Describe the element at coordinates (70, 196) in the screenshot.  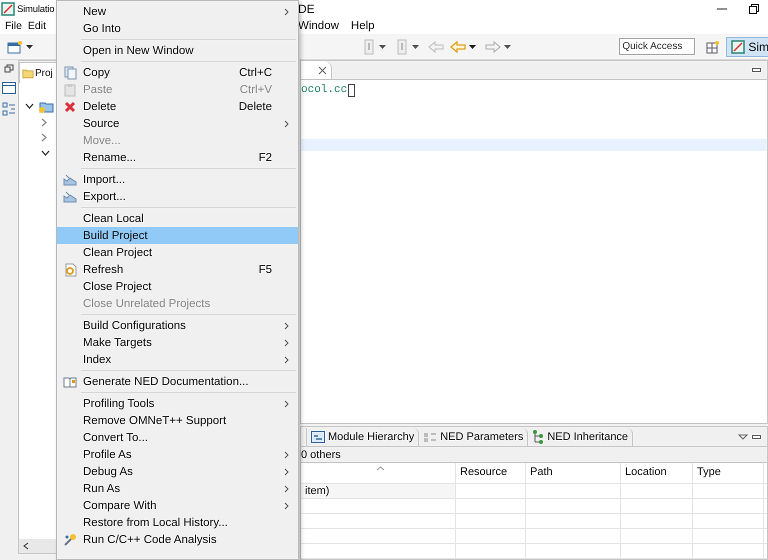
I see `export-icon` at that location.